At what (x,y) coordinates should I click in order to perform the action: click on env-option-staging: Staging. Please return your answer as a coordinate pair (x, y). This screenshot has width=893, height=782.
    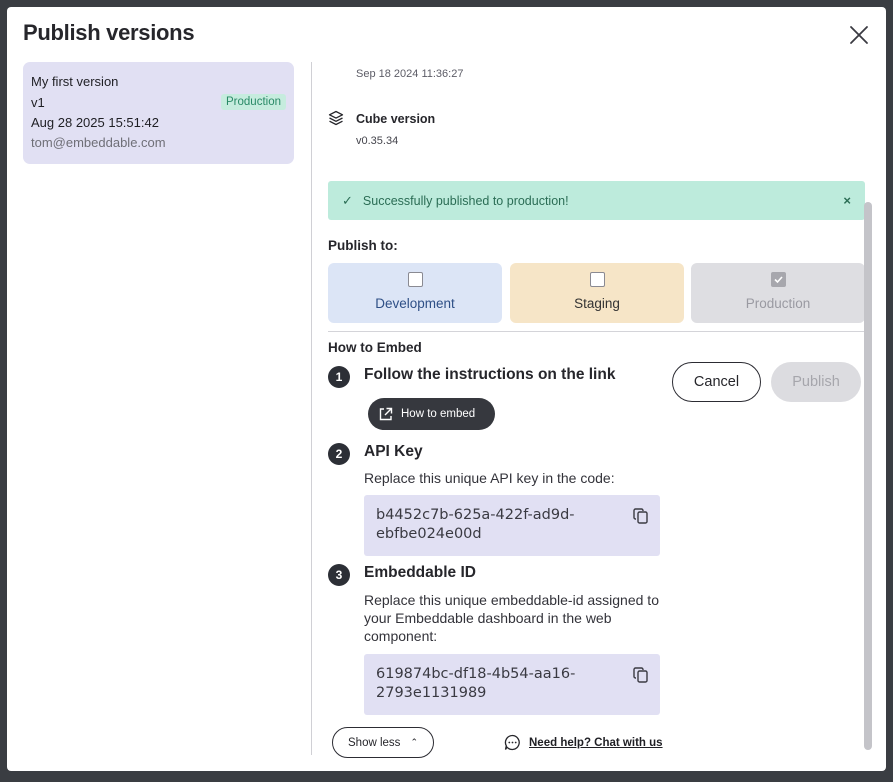
    Looking at the image, I should click on (597, 293).